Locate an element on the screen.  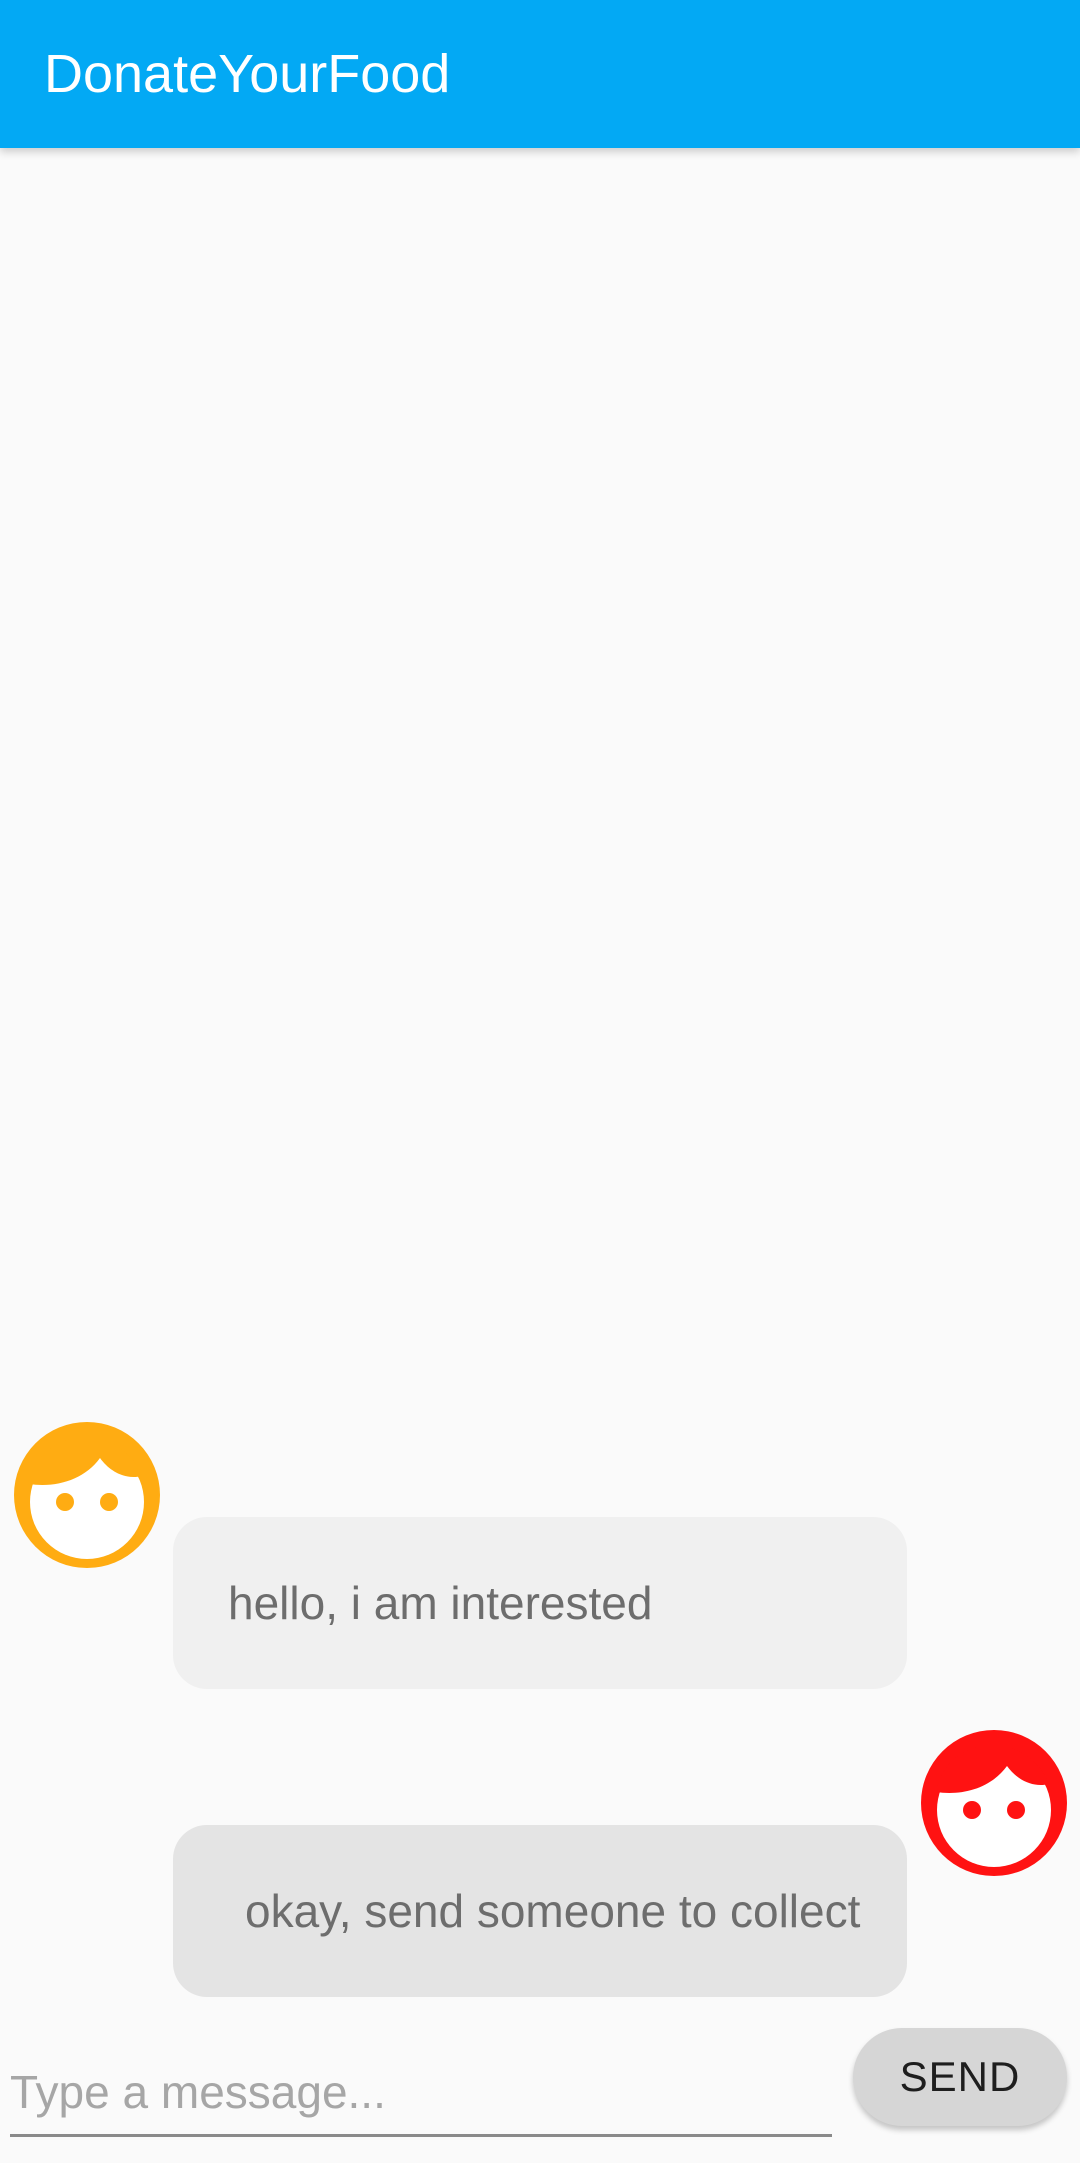
app-title: DonateYourFood is located at coordinates (247, 74).